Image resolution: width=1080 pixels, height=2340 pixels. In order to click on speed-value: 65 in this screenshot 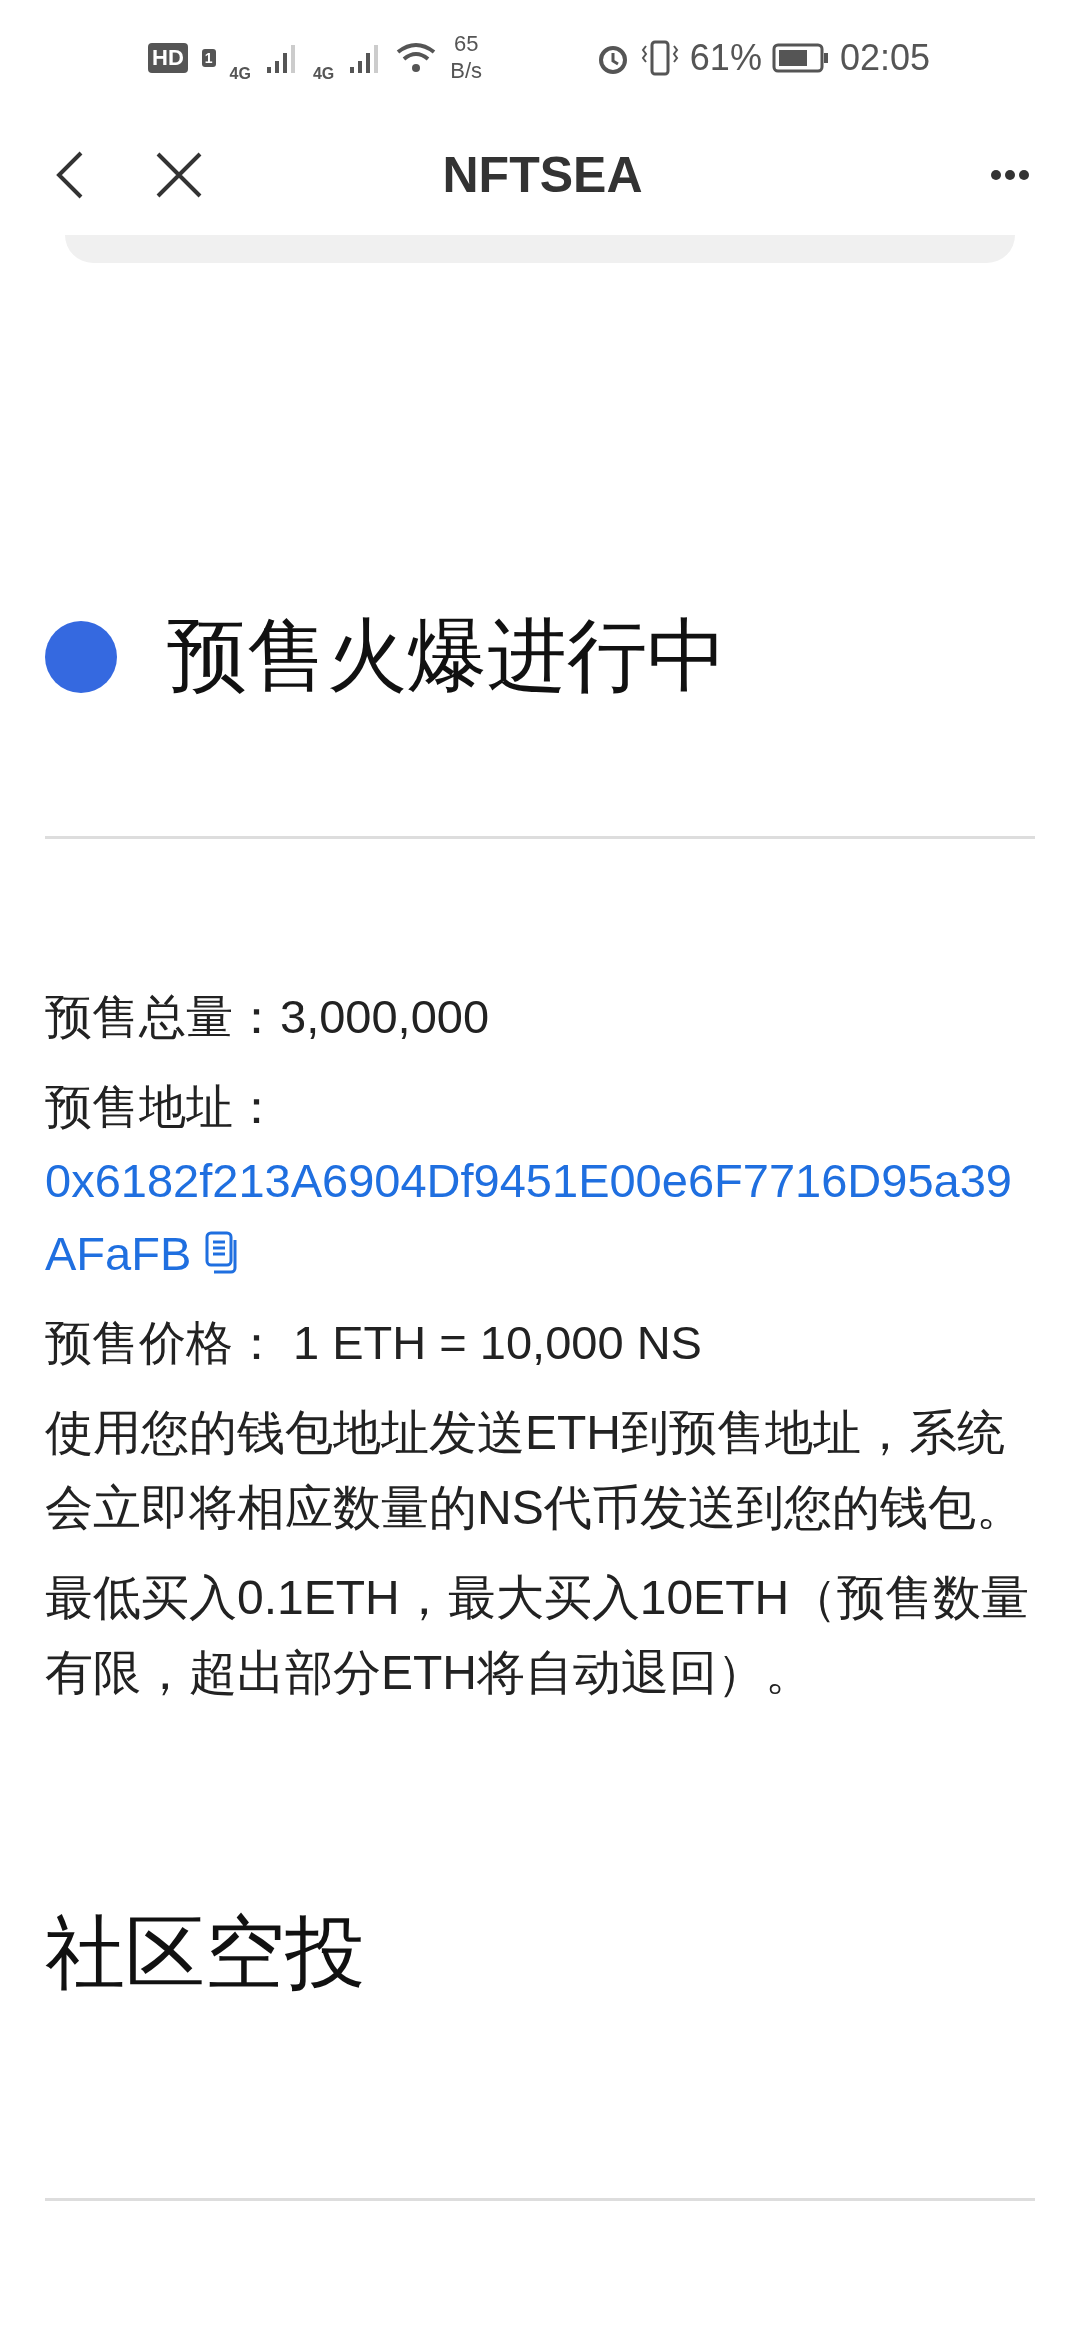, I will do `click(466, 44)`.